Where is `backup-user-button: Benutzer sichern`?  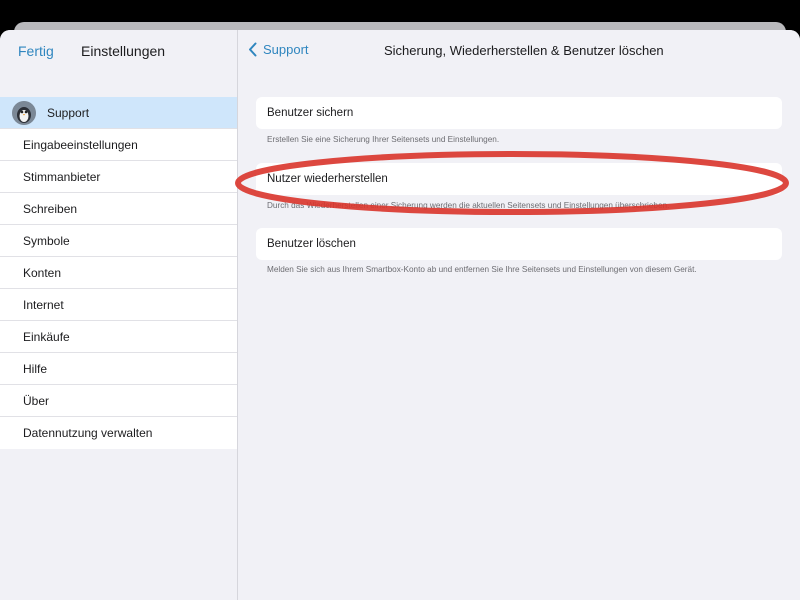 backup-user-button: Benutzer sichern is located at coordinates (519, 113).